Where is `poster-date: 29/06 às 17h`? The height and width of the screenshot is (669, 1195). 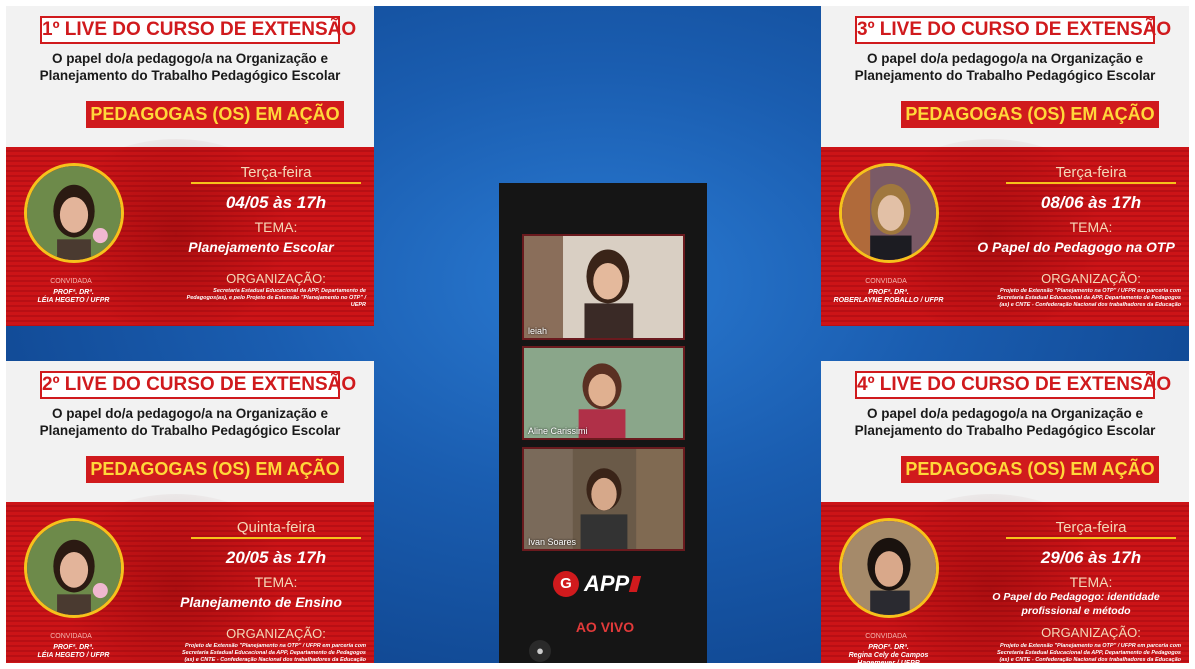 poster-date: 29/06 às 17h is located at coordinates (1091, 557).